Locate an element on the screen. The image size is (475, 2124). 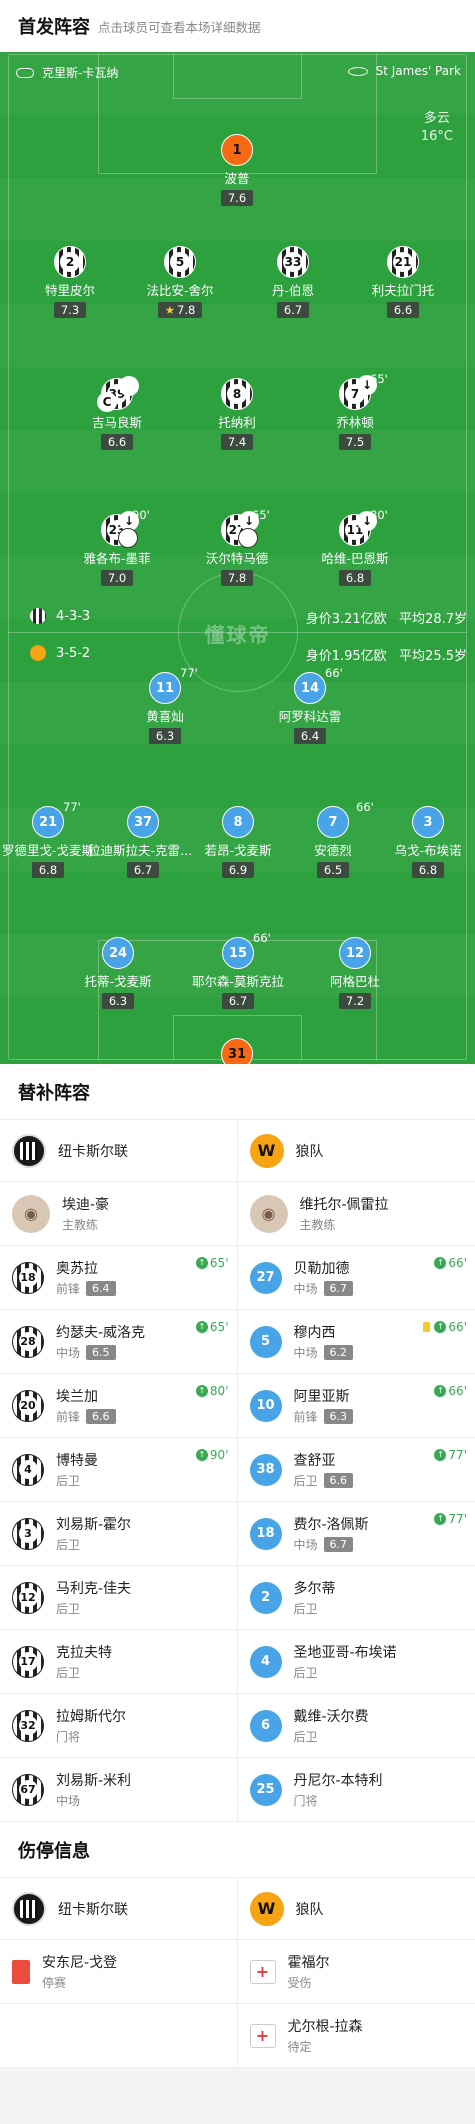
player-home-0: 1波普7.6 is located at coordinates (237, 170).